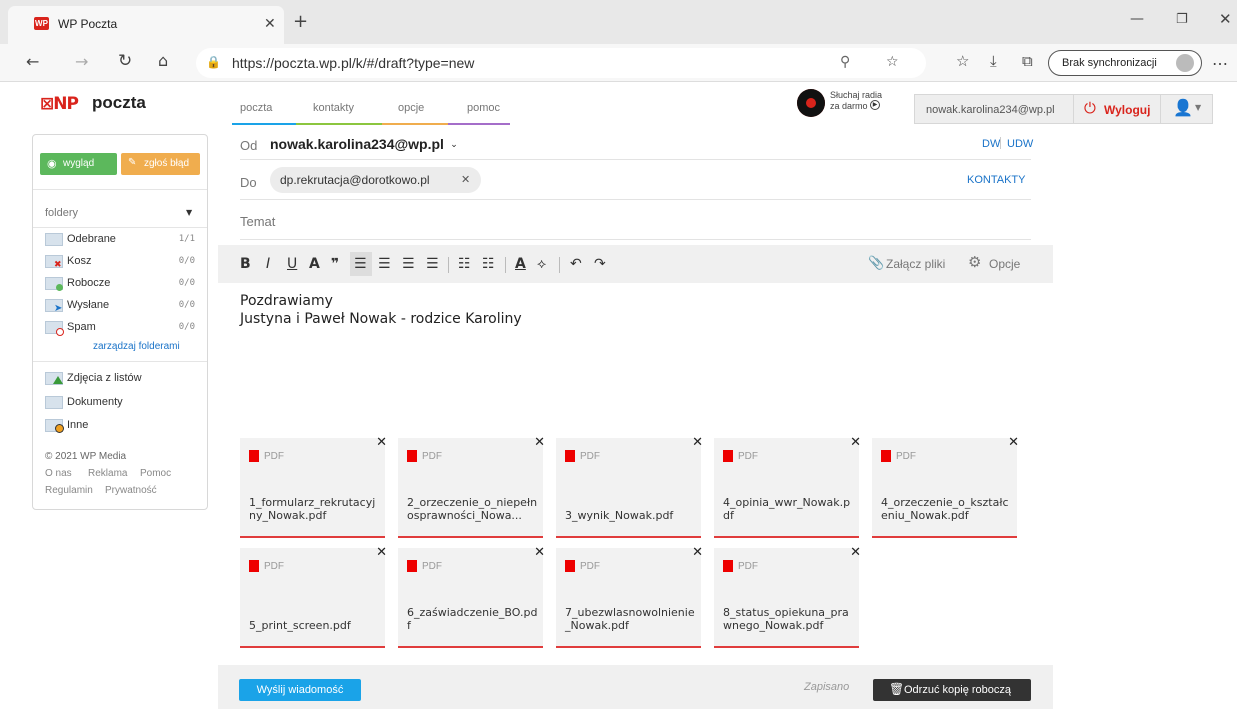 This screenshot has height=709, width=1237. I want to click on back-icon: ←, so click(32, 62).